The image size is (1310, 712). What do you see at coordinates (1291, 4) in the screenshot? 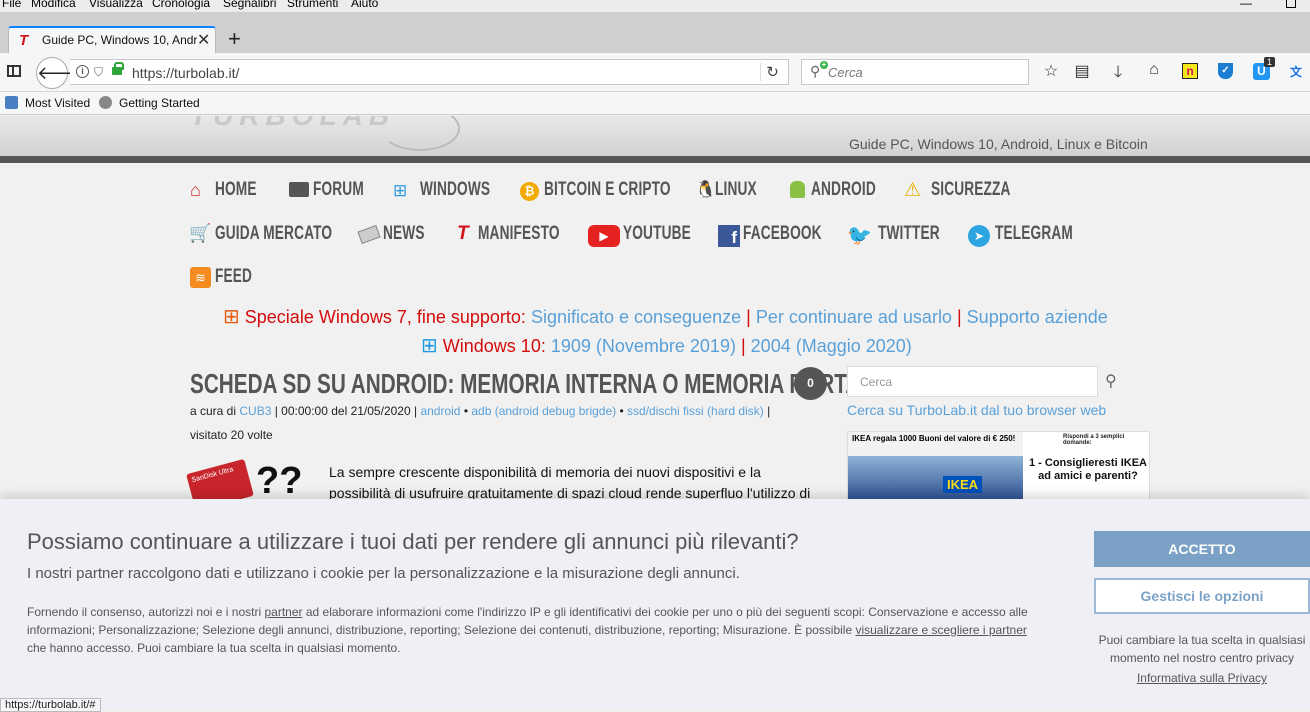
I see `restore-button` at bounding box center [1291, 4].